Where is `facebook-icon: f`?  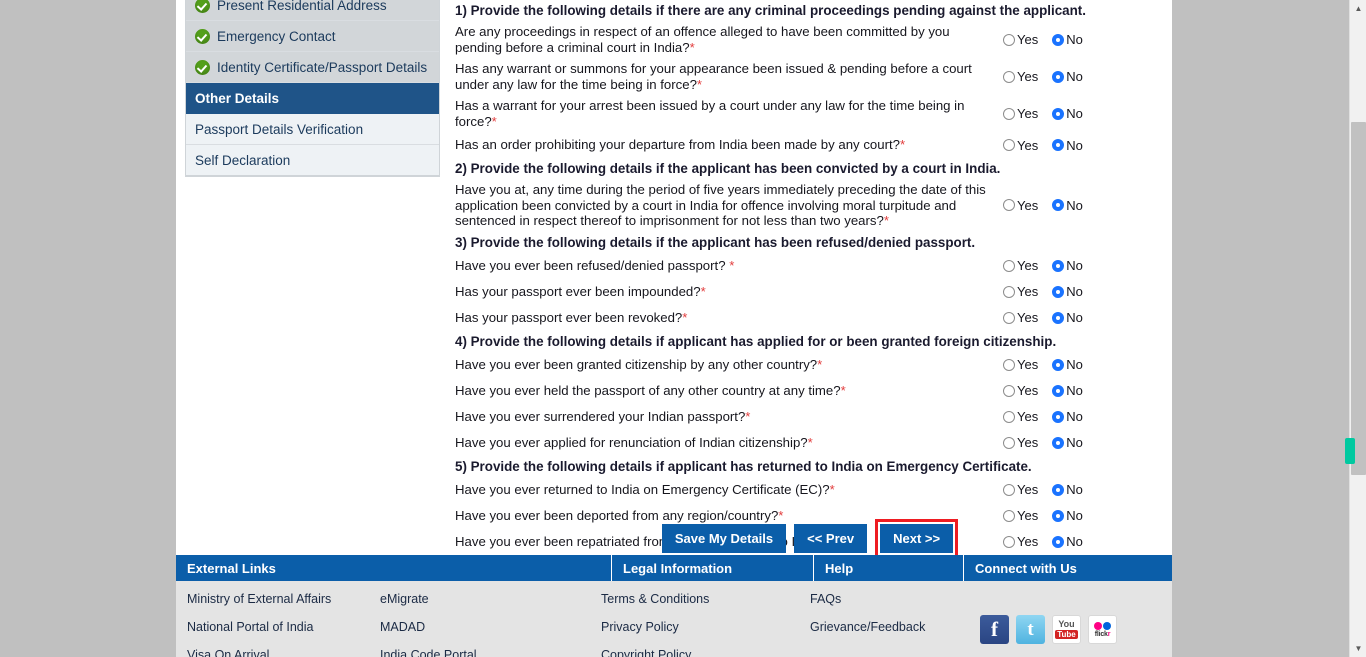 facebook-icon: f is located at coordinates (994, 629).